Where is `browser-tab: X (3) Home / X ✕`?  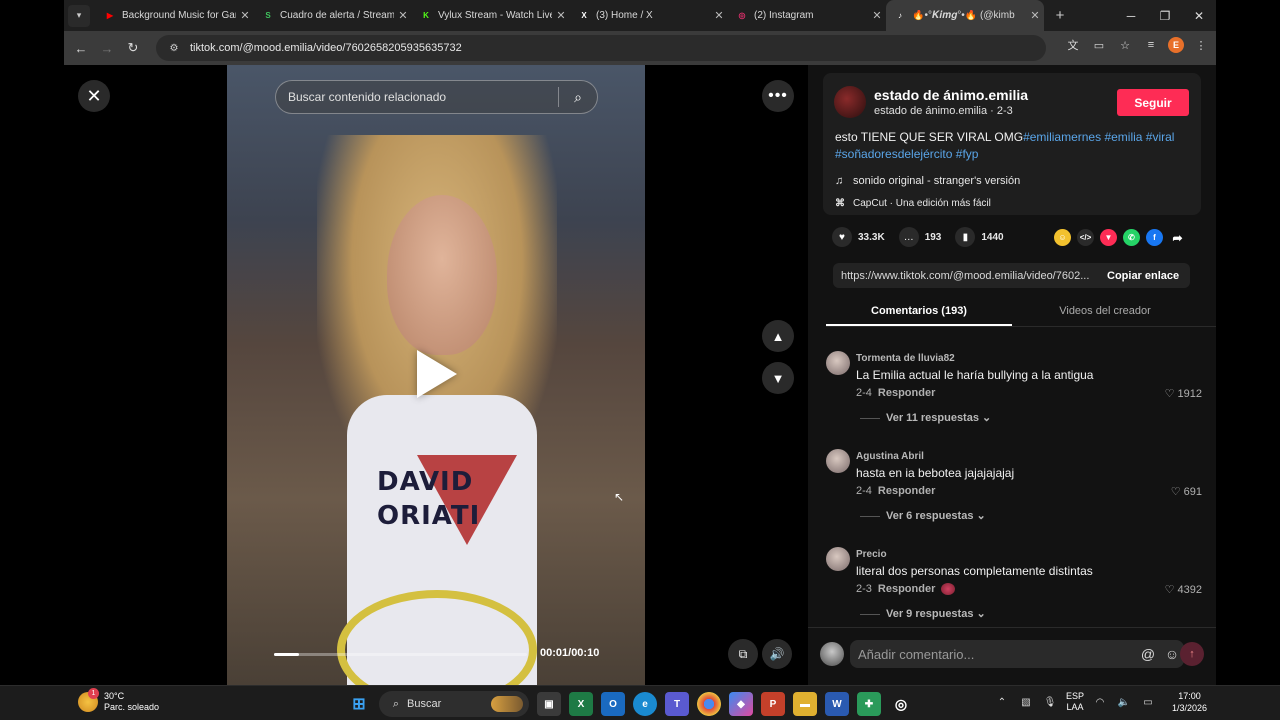
browser-tab: X (3) Home / X ✕ is located at coordinates (649, 15).